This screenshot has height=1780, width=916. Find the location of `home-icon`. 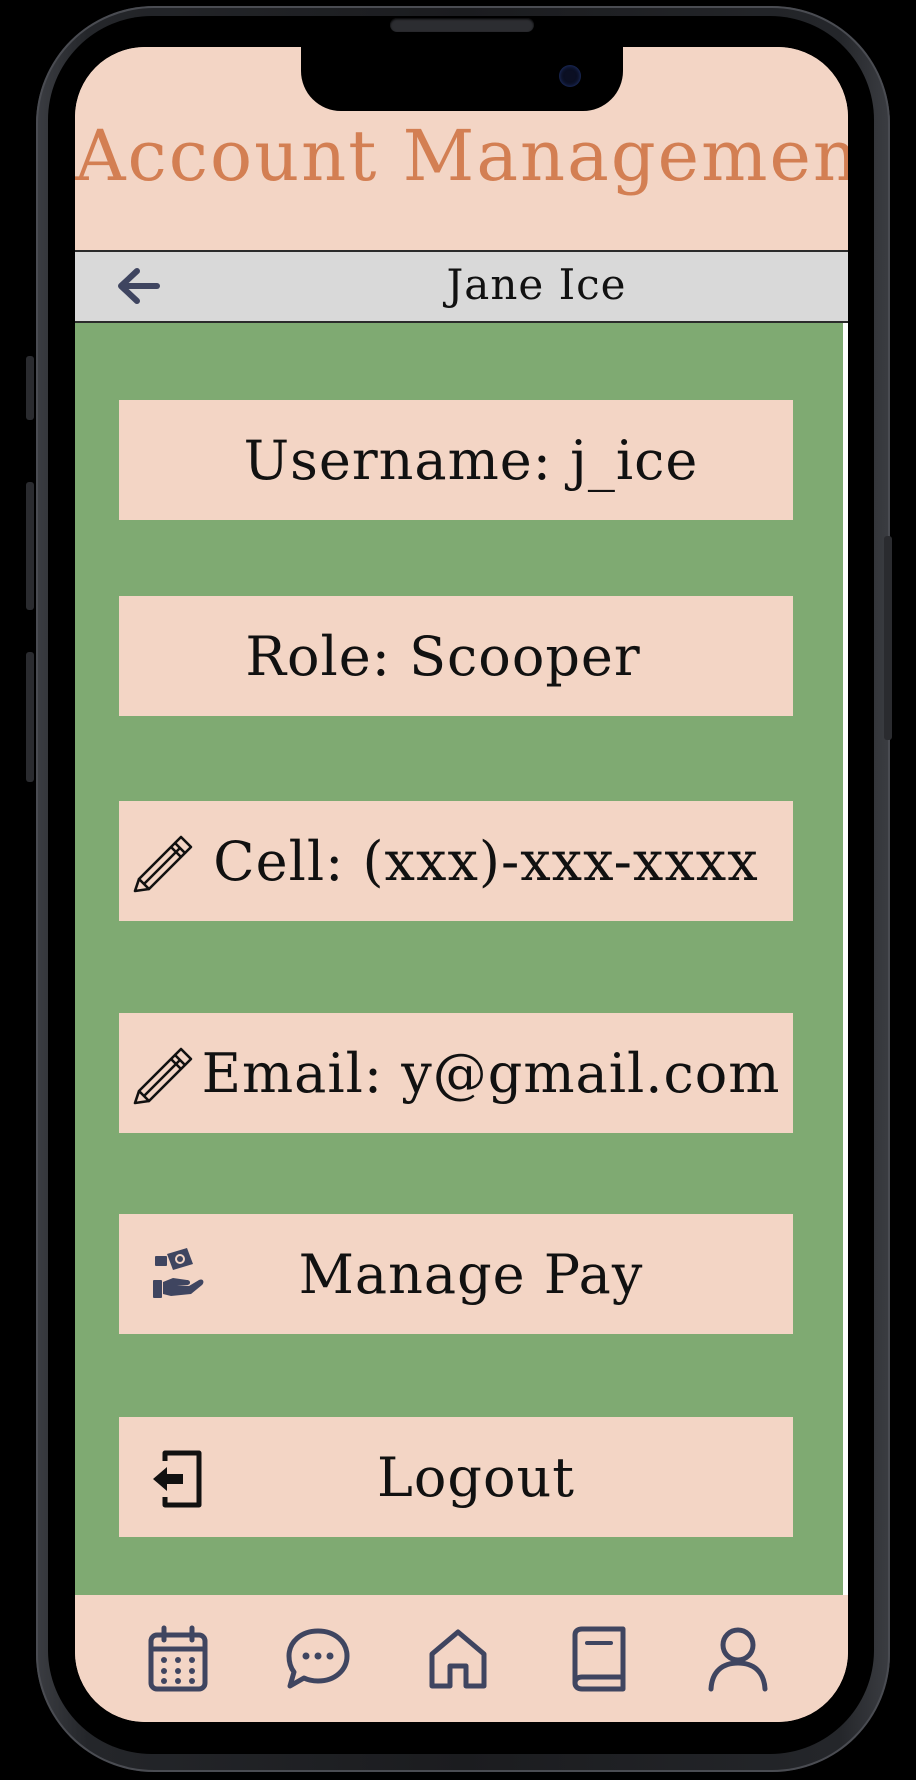

home-icon is located at coordinates (458, 1661).